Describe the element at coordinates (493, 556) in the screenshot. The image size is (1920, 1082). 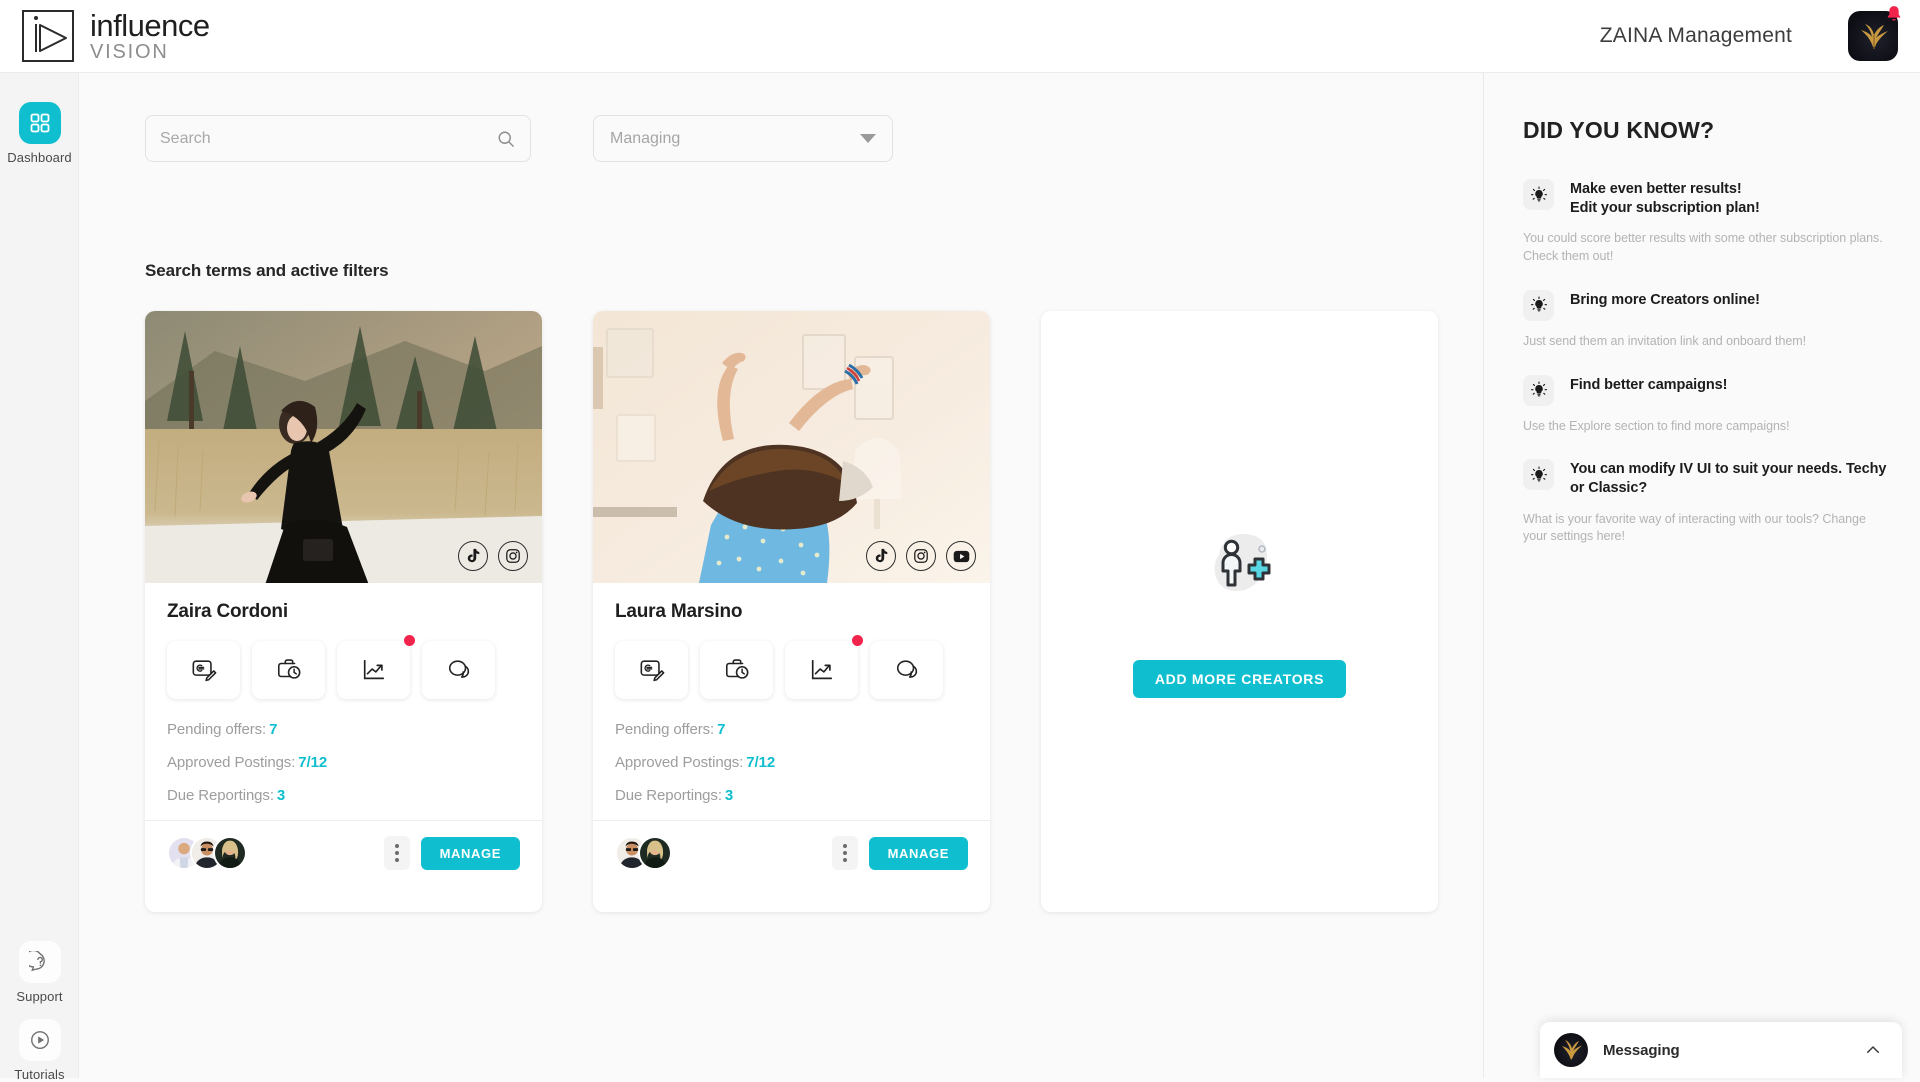
I see `social-icons` at that location.